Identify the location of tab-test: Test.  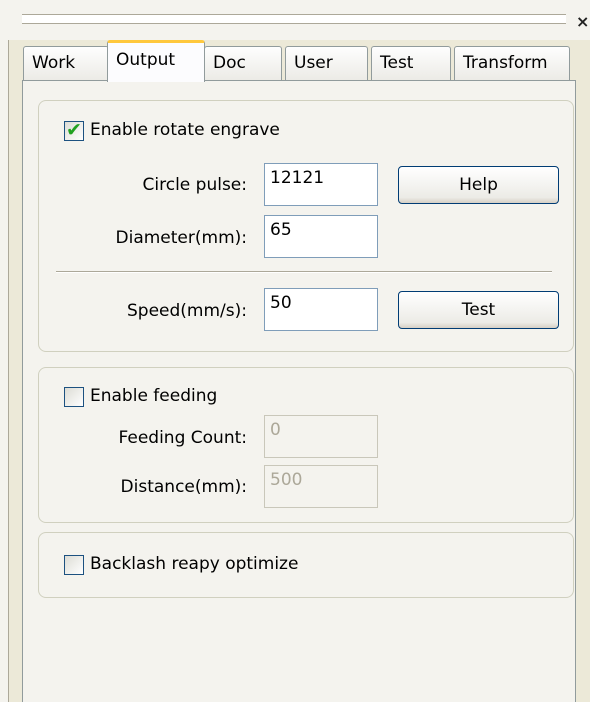
(411, 63).